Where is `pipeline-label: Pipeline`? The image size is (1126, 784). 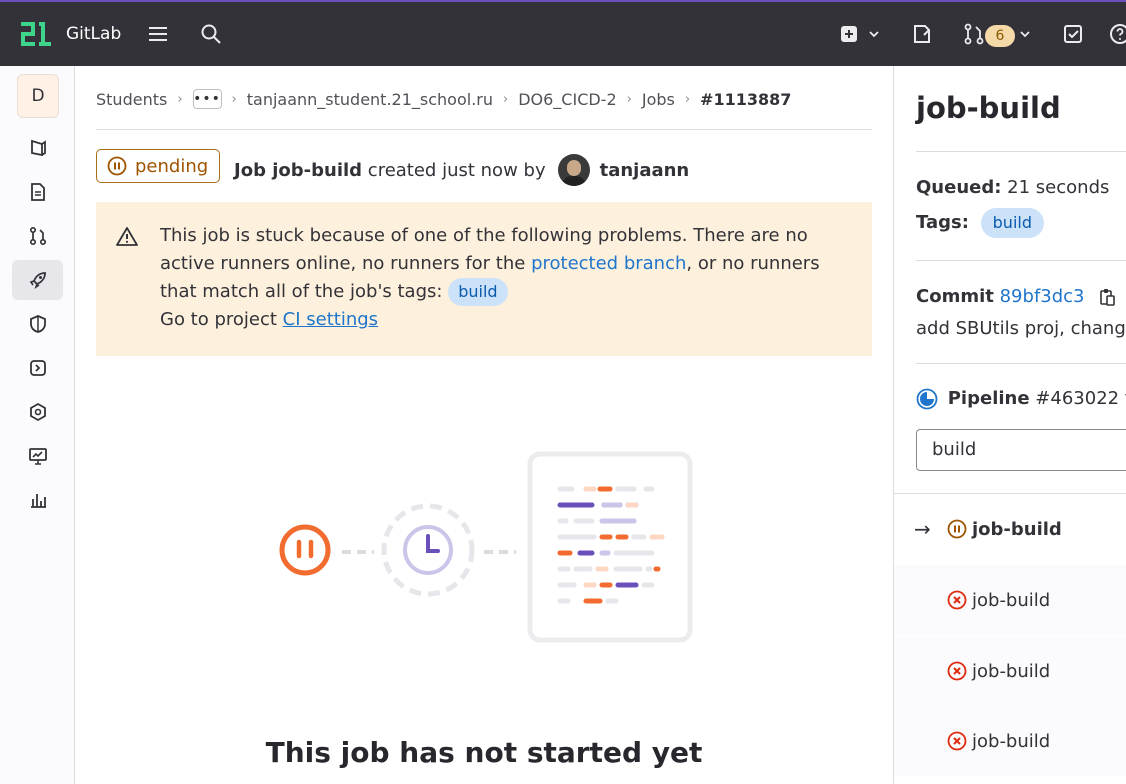 pipeline-label: Pipeline is located at coordinates (988, 398).